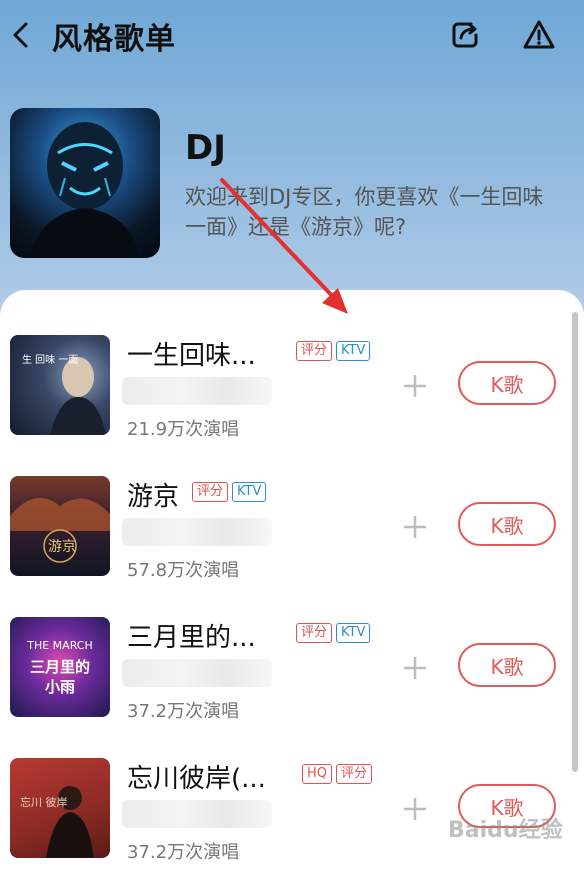 This screenshot has height=890, width=584. What do you see at coordinates (575, 542) in the screenshot?
I see `scrollbar` at bounding box center [575, 542].